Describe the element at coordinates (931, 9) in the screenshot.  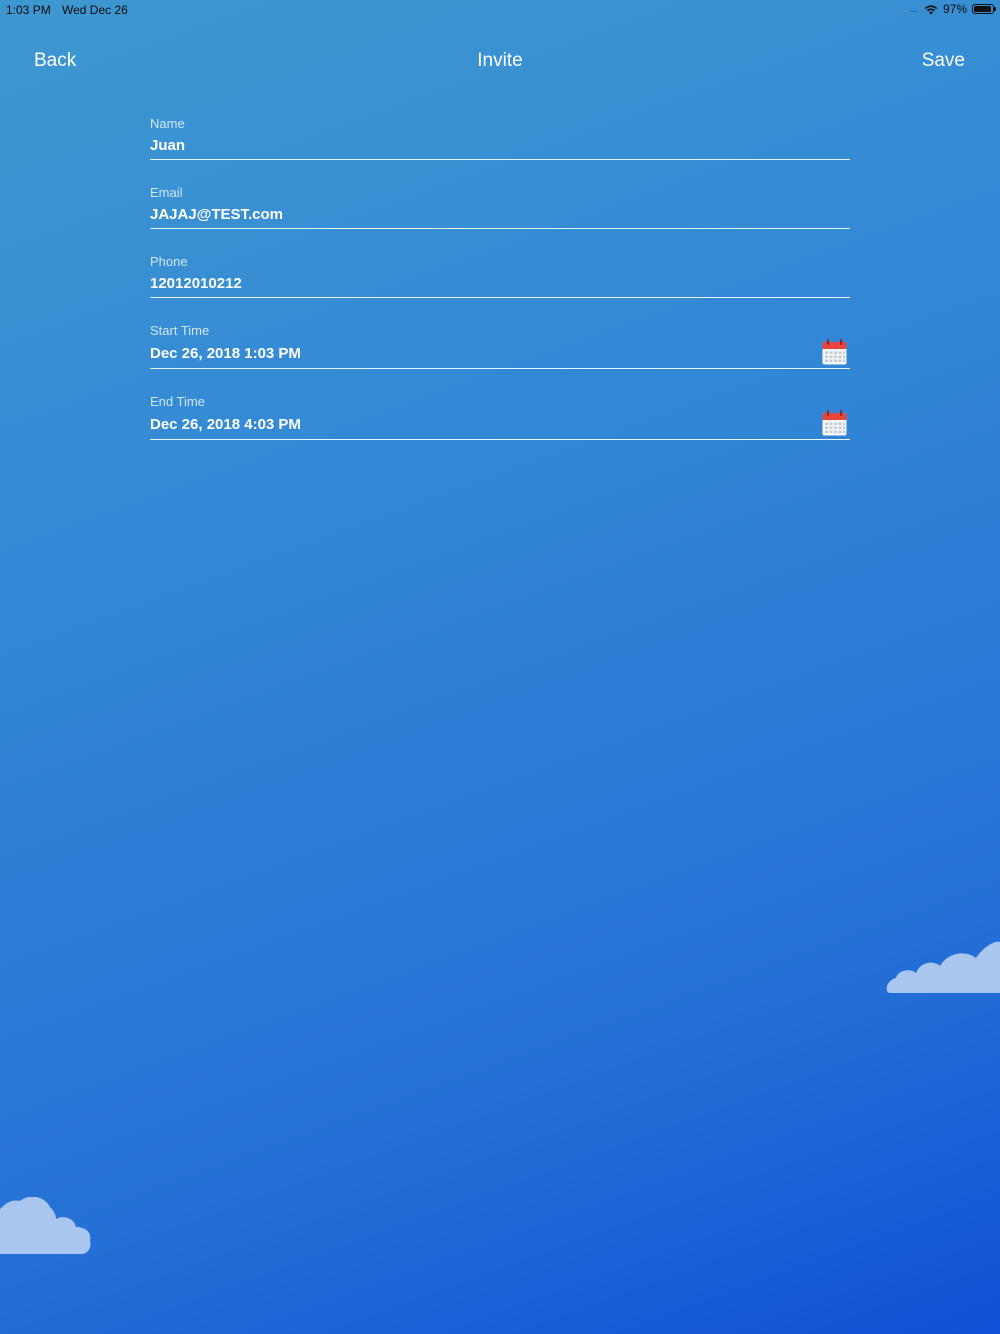
I see `wifi-icon` at that location.